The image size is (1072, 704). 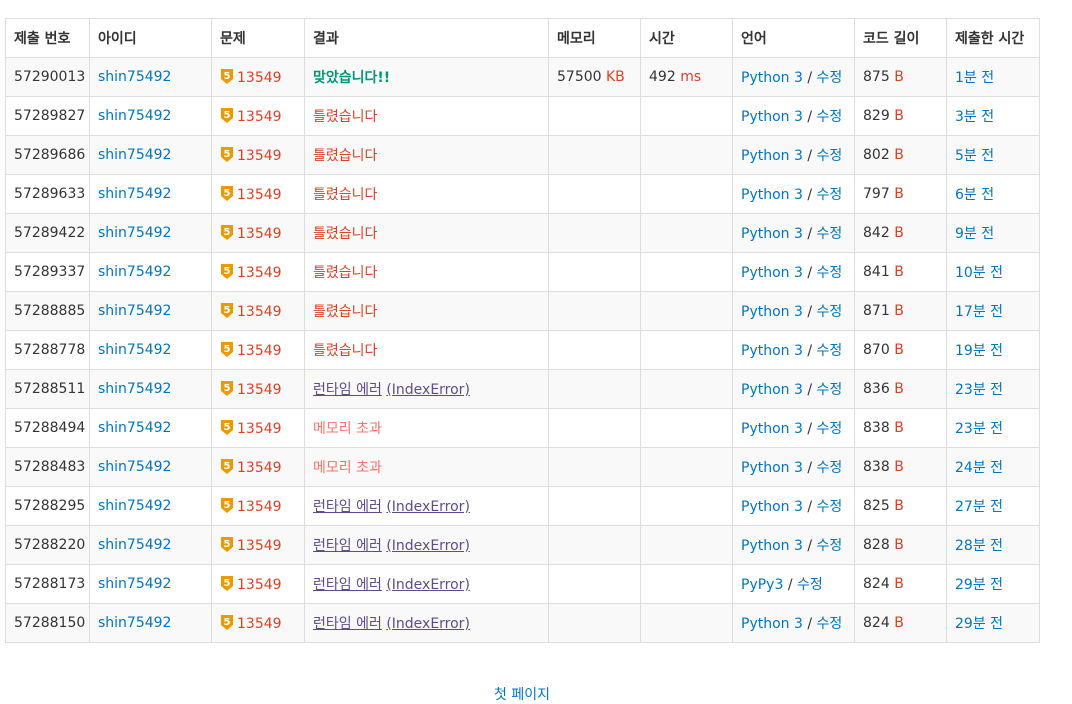 What do you see at coordinates (979, 312) in the screenshot?
I see `submit-time-link: 17분 전` at bounding box center [979, 312].